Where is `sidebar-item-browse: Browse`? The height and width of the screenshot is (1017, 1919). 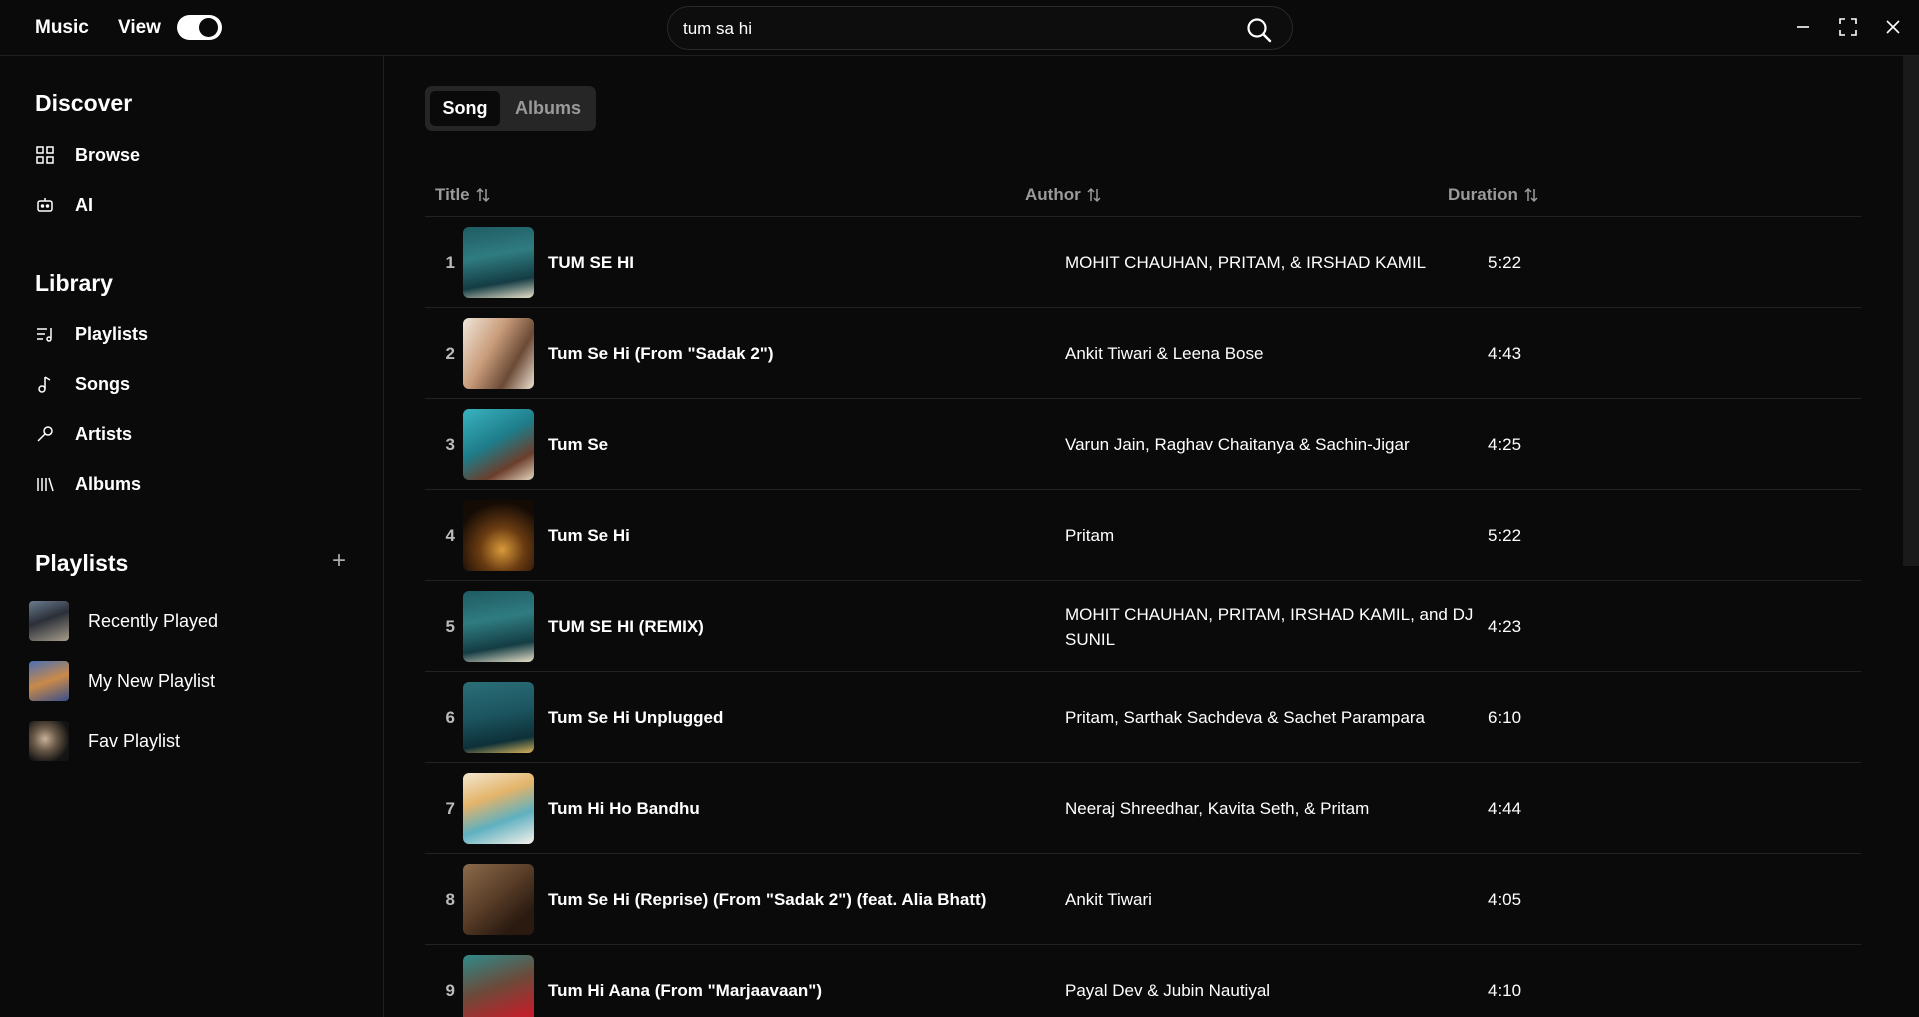 sidebar-item-browse: Browse is located at coordinates (185, 155).